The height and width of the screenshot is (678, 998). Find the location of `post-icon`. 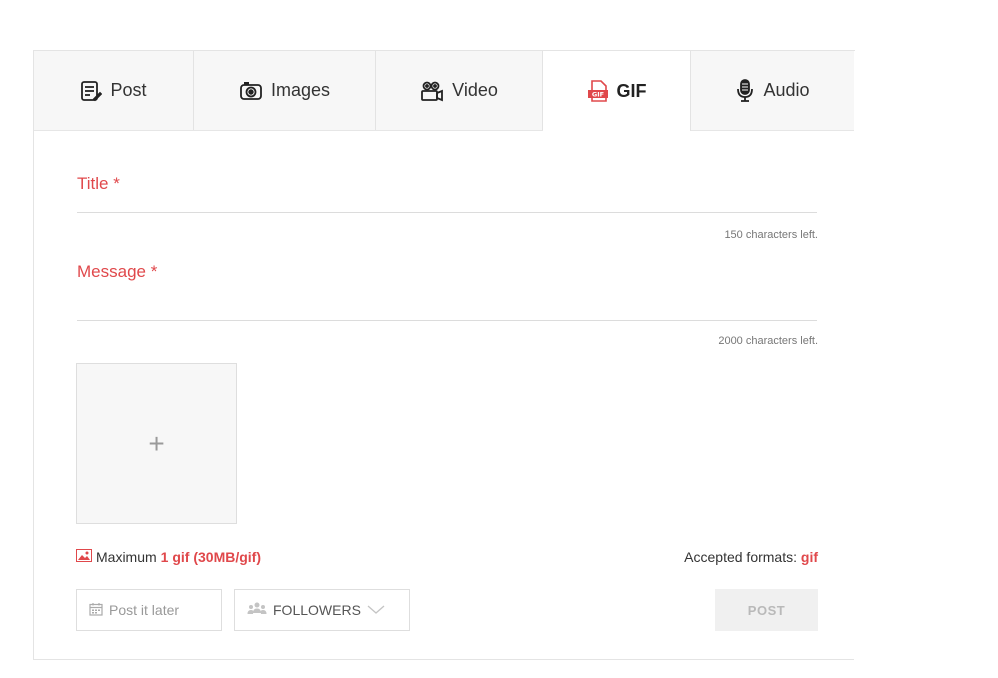

post-icon is located at coordinates (91, 91).